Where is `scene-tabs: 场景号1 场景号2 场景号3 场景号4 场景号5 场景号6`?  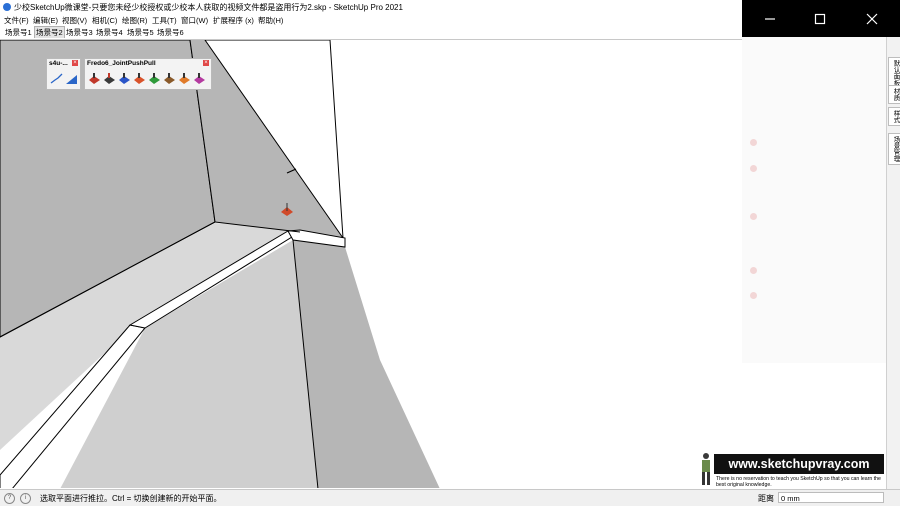
scene-tabs: 场景号1 场景号2 场景号3 场景号4 场景号5 场景号6 is located at coordinates (371, 33).